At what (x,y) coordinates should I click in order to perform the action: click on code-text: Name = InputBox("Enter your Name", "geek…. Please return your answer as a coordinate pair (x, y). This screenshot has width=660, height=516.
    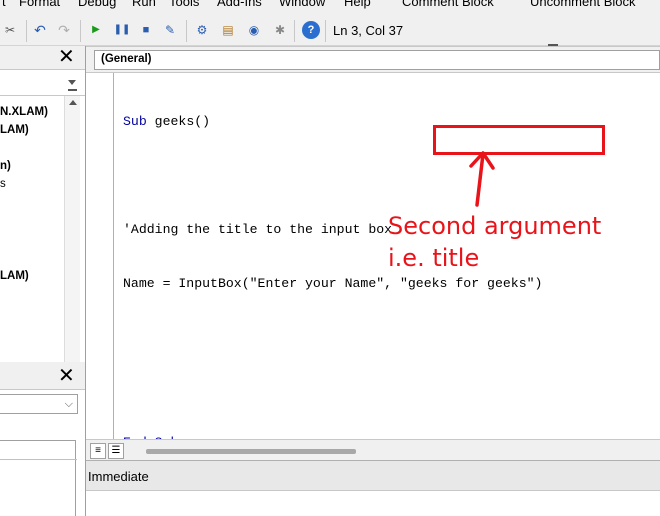
    Looking at the image, I should click on (333, 283).